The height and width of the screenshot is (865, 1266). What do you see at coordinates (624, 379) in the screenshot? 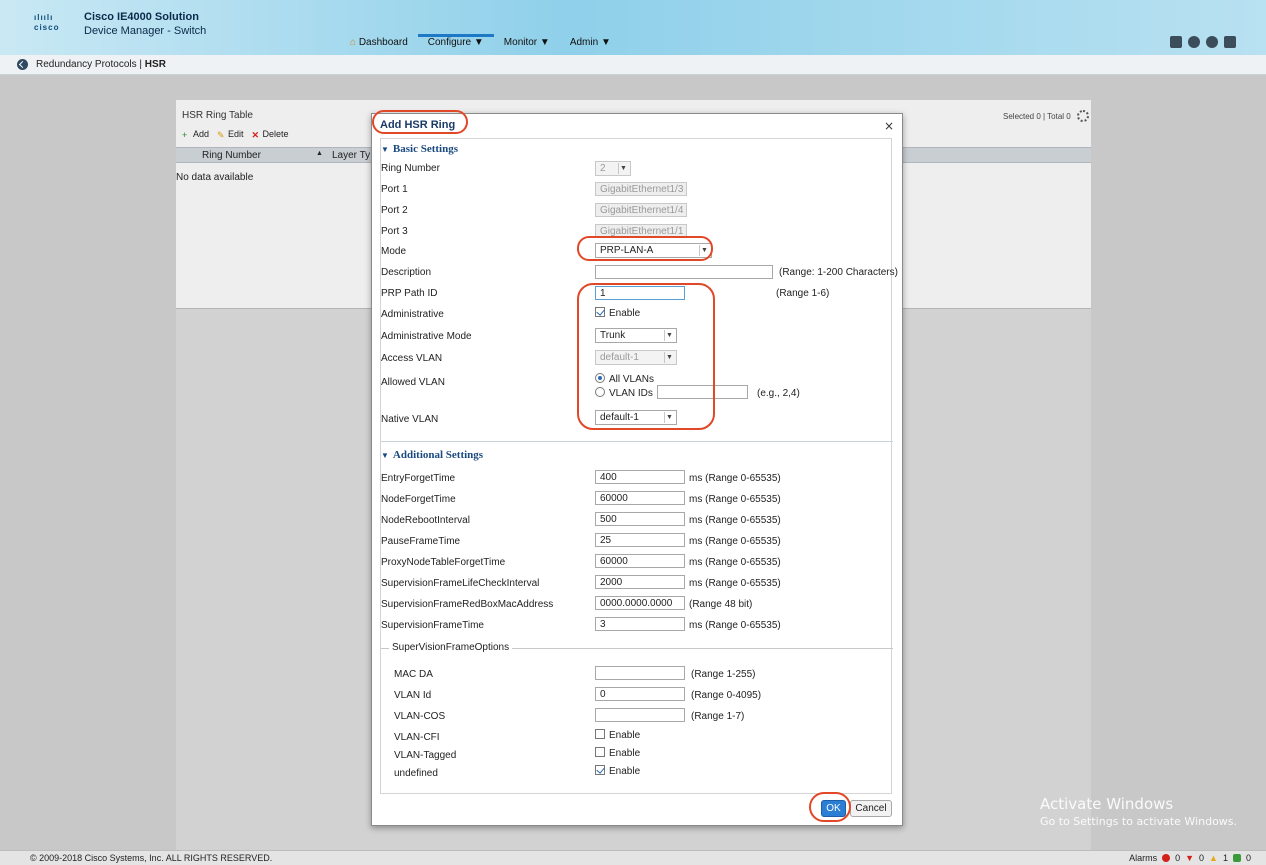
I see `all-vlans-radio: All VLANs` at bounding box center [624, 379].